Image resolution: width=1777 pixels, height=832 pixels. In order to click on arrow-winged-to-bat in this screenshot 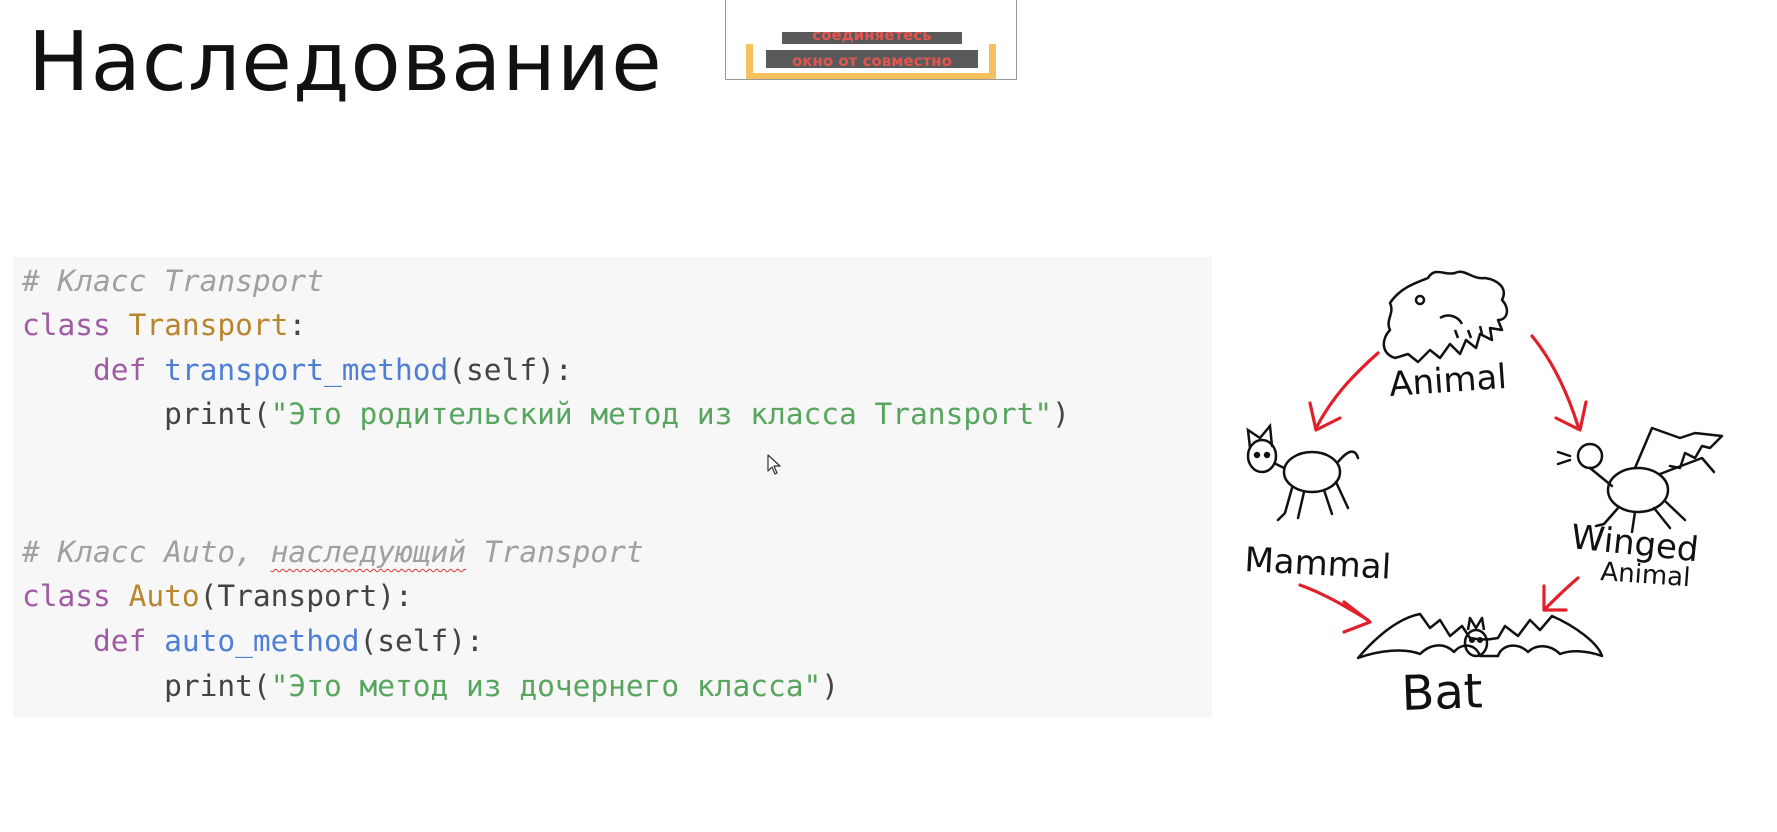, I will do `click(1562, 593)`.